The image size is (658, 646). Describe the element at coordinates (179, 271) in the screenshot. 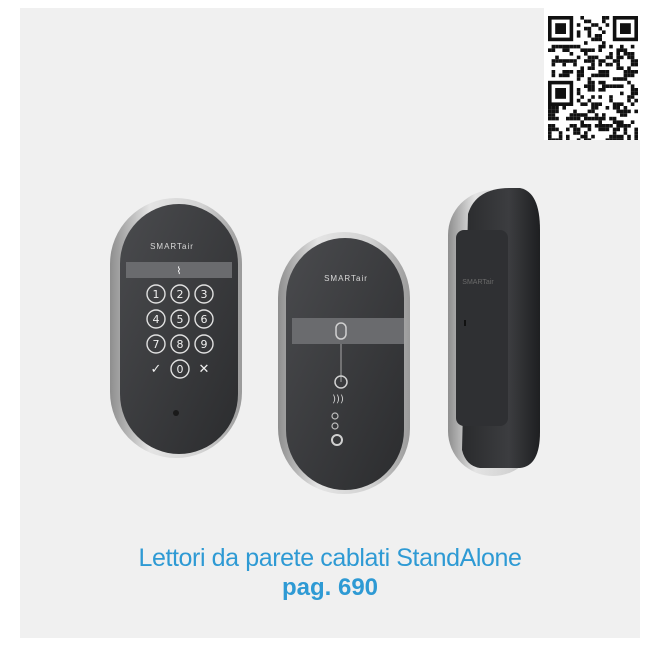

I see `nfc-icon: ⌇` at that location.